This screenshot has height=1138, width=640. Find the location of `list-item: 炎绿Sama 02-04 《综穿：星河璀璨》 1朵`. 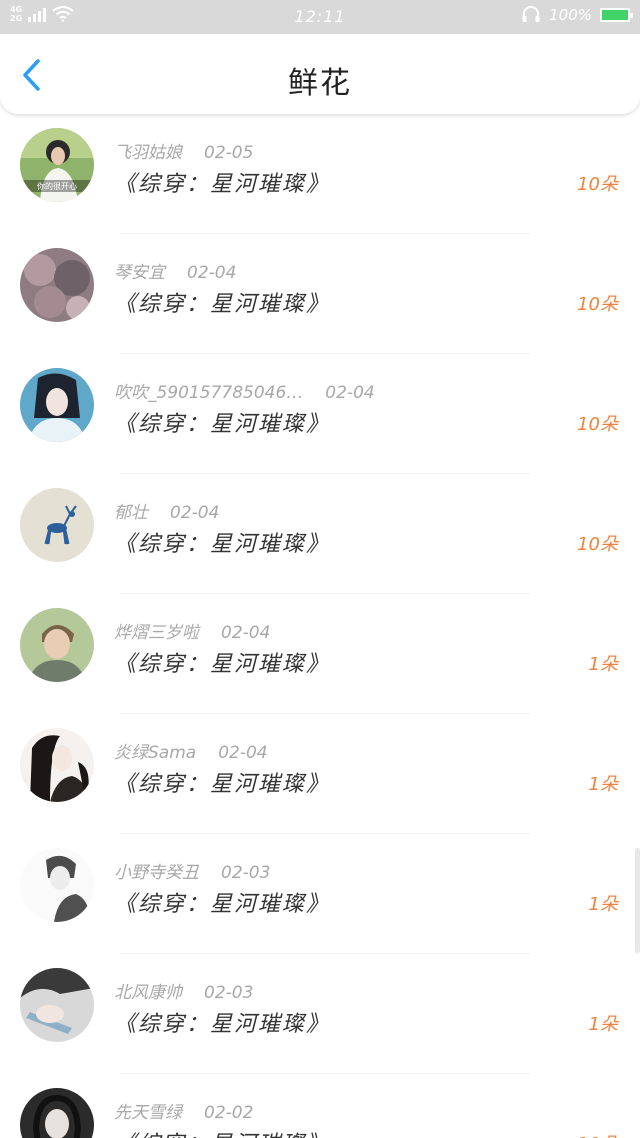

list-item: 炎绿Sama 02-04 《综穿：星河璀璨》 1朵 is located at coordinates (320, 774).